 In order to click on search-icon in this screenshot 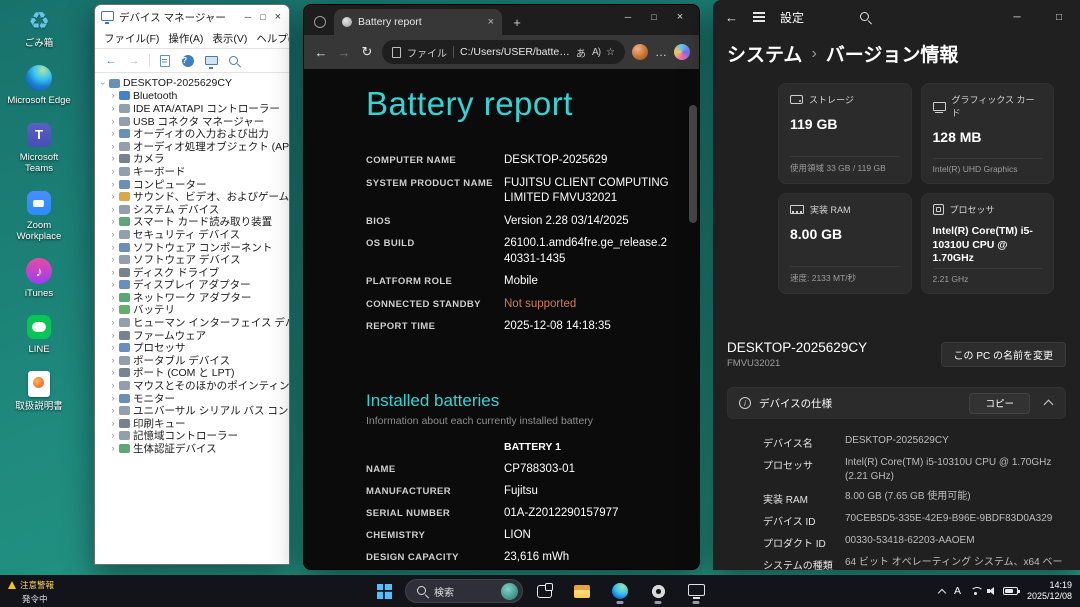, I will do `click(865, 17)`.